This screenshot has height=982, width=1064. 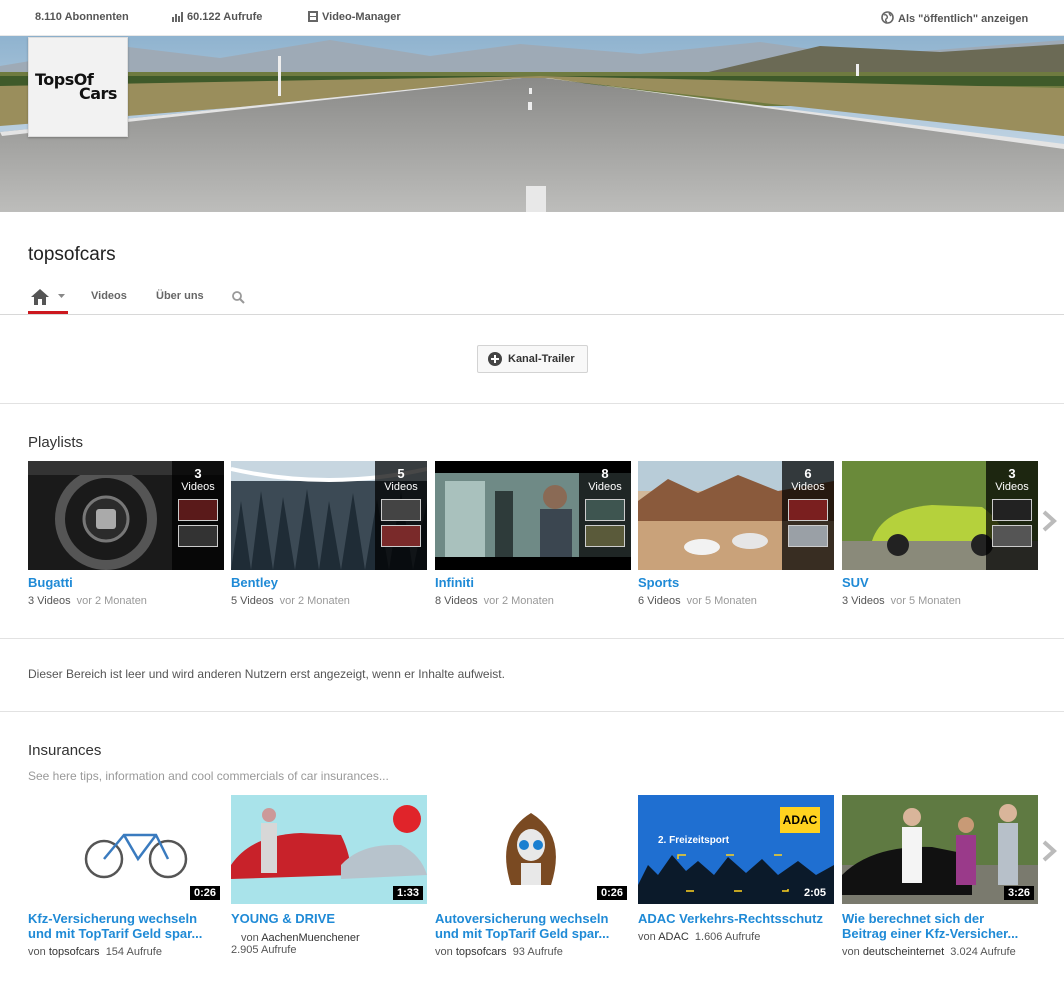 I want to click on video-author: ADAC, so click(x=673, y=937).